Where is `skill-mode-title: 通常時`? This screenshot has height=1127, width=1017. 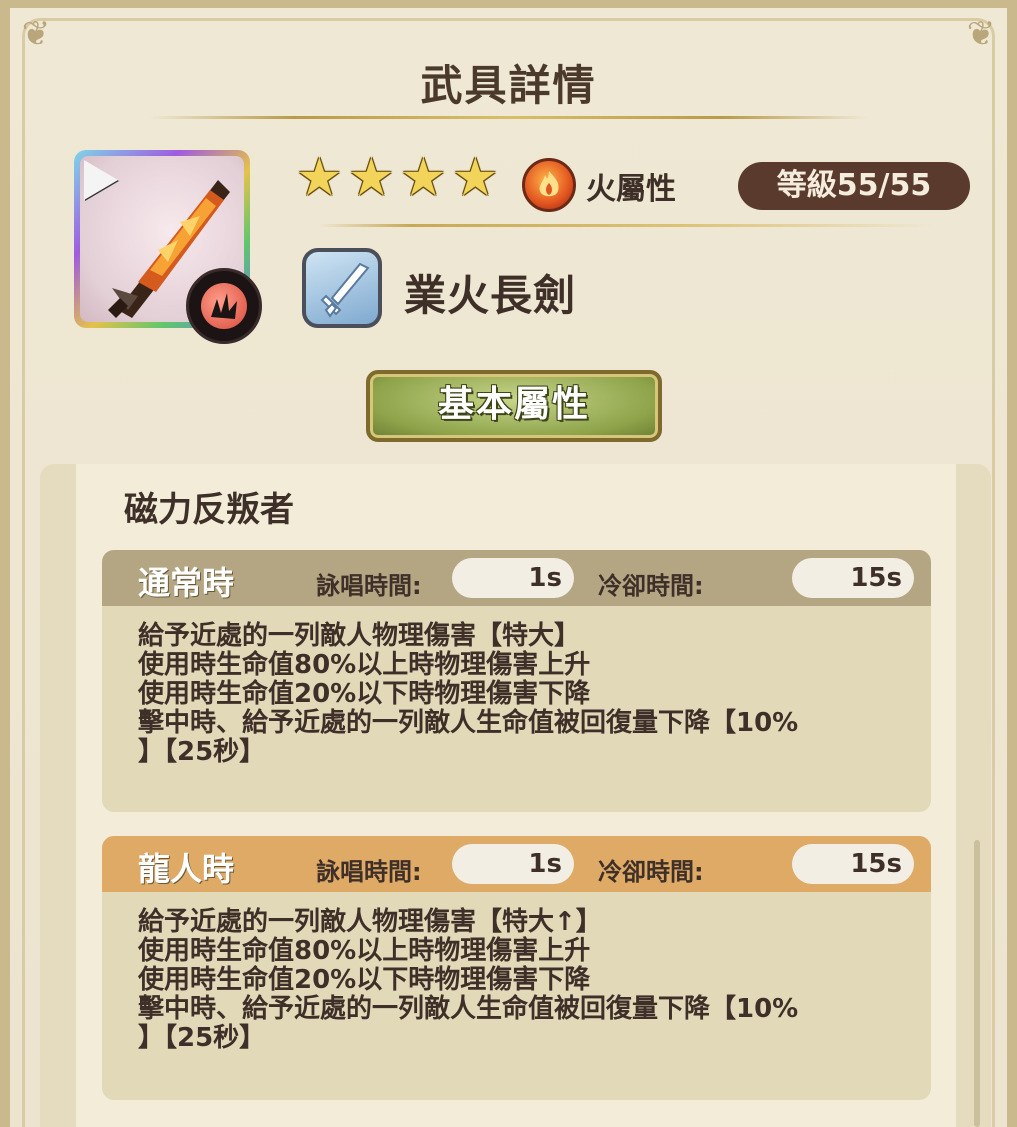
skill-mode-title: 通常時 is located at coordinates (186, 583).